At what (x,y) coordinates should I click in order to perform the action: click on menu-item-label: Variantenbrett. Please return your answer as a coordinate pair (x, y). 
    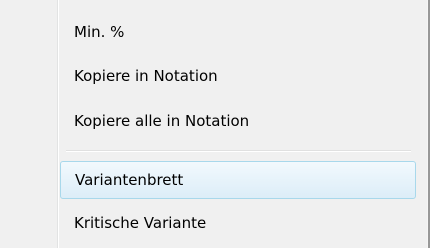
    Looking at the image, I should click on (129, 180).